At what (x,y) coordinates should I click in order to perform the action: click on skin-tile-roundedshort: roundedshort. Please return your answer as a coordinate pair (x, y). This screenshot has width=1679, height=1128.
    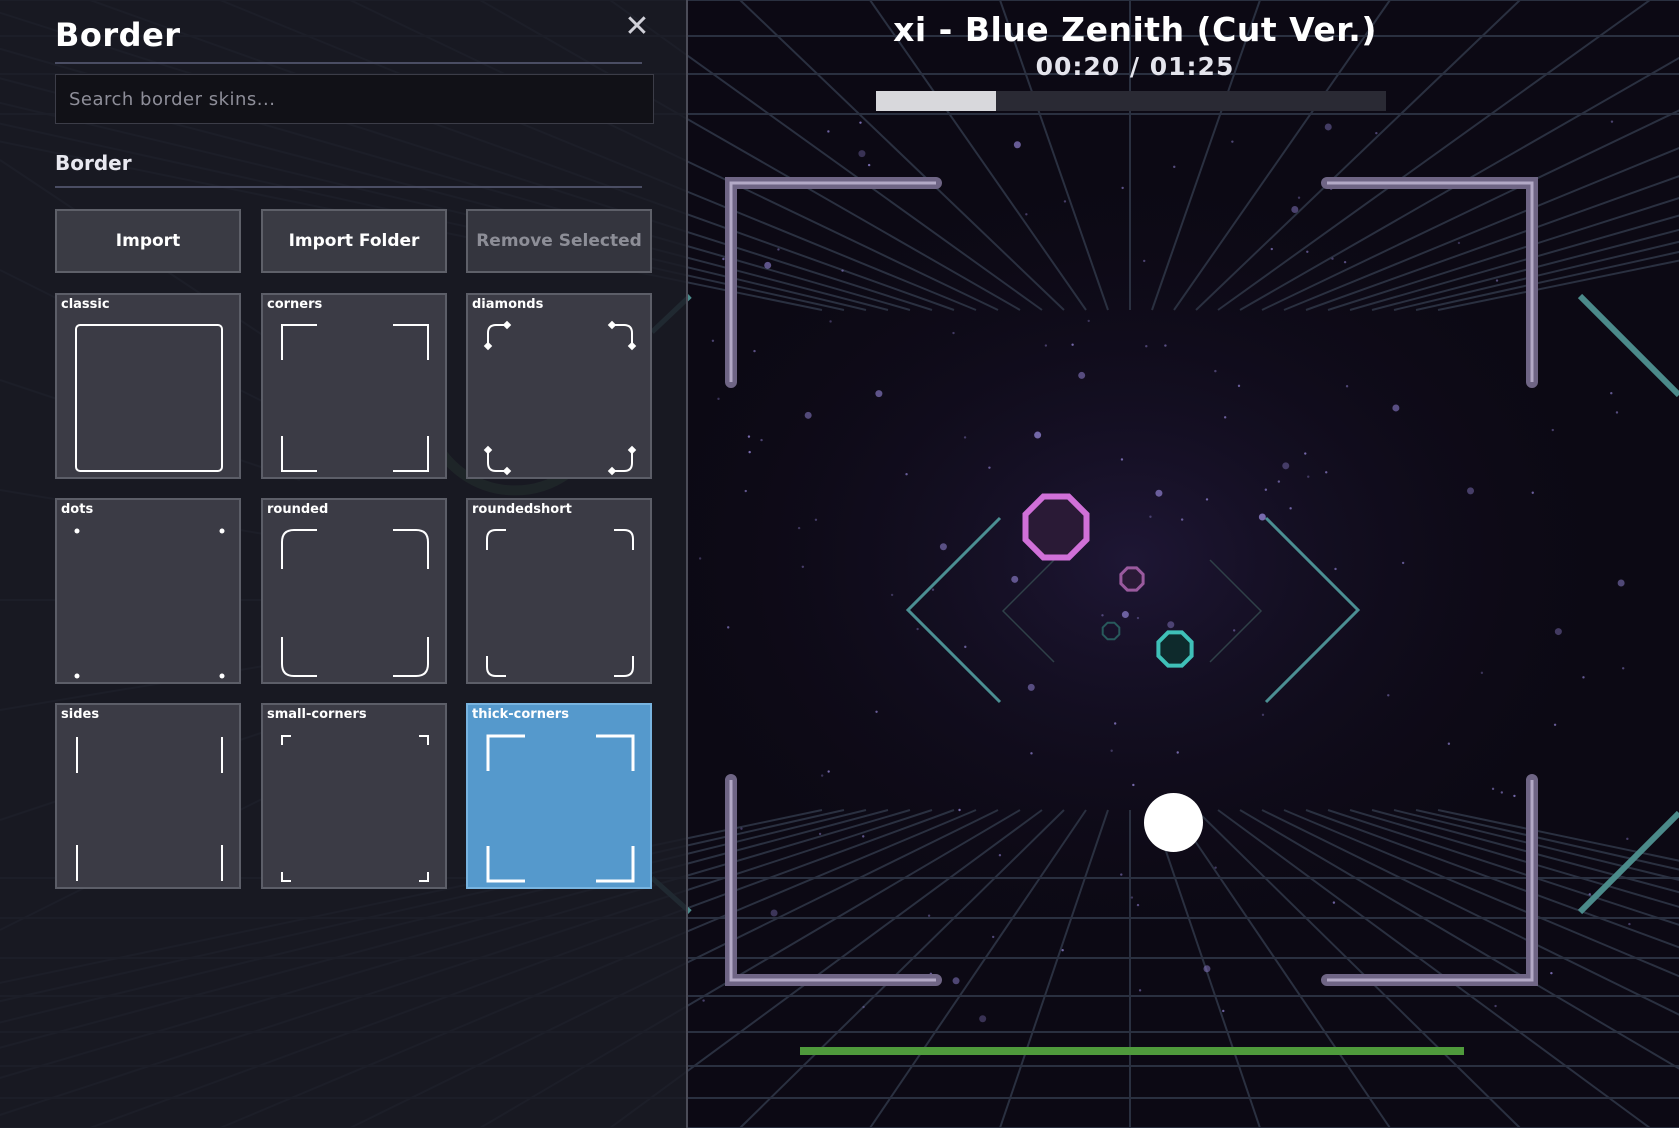
    Looking at the image, I should click on (559, 591).